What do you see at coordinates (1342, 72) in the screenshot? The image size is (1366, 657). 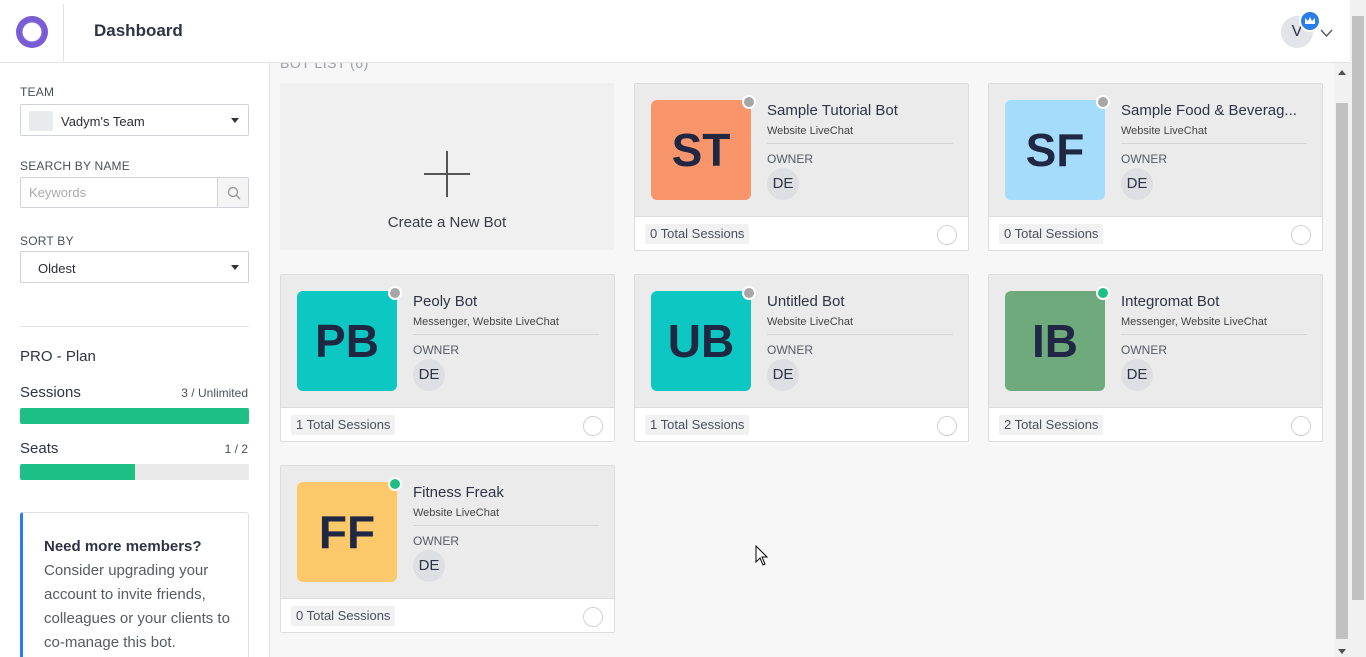 I see `scroll-up-icon` at bounding box center [1342, 72].